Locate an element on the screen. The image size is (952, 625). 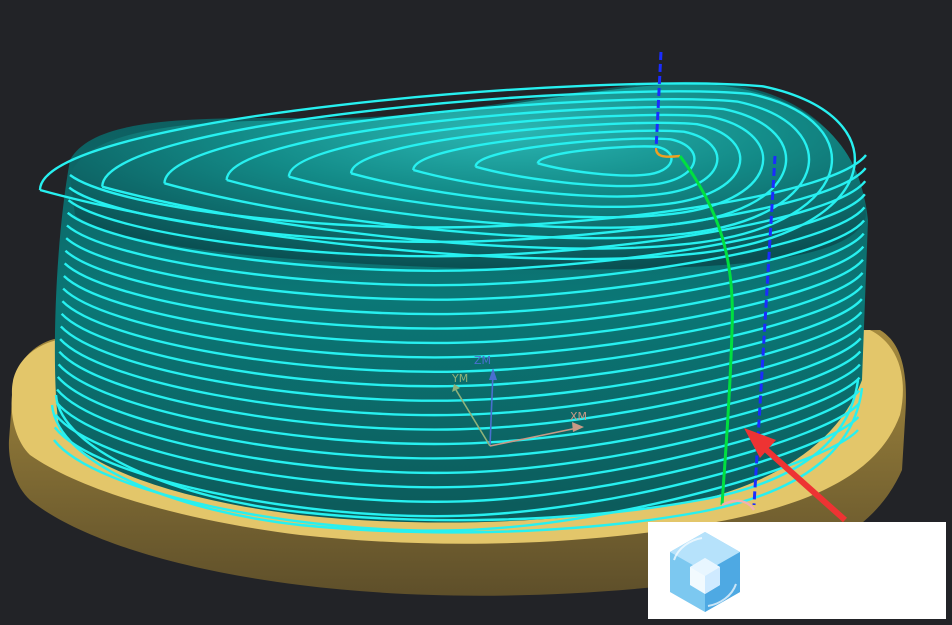
z-axis-label: ZM is located at coordinates (482, 360).